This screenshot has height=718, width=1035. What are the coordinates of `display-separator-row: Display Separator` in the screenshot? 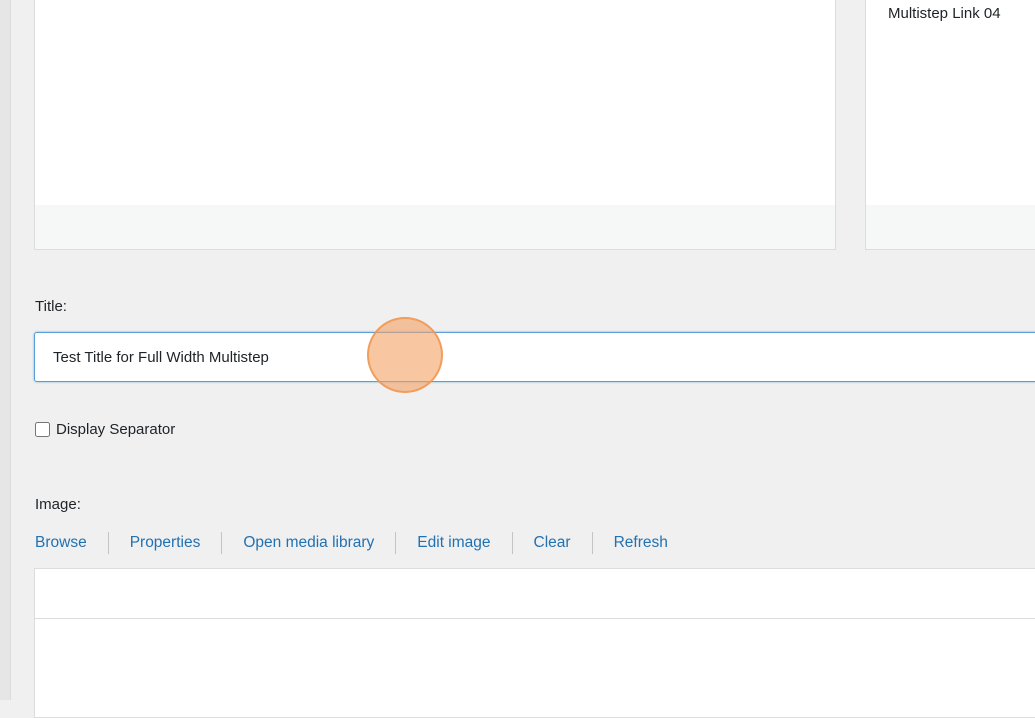 It's located at (105, 429).